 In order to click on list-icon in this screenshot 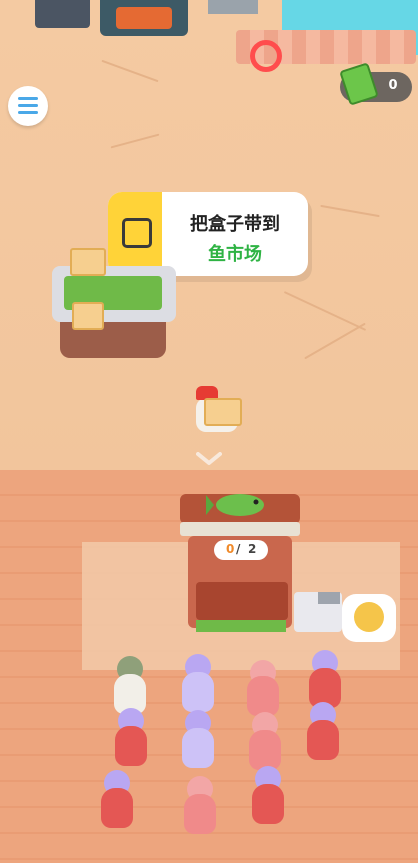, I will do `click(28, 106)`.